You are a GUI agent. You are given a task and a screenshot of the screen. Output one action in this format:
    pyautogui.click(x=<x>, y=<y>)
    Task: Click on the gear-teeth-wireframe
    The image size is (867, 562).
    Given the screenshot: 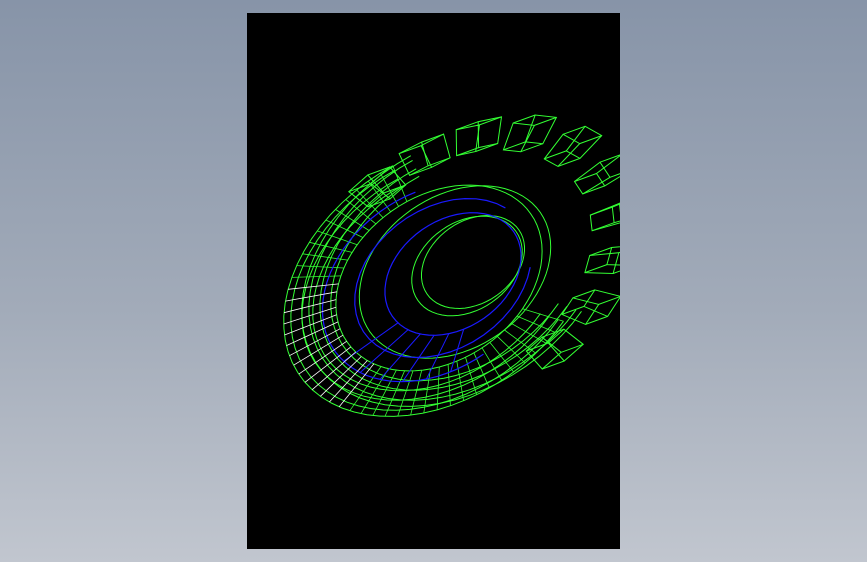 What is the action you would take?
    pyautogui.click(x=484, y=242)
    